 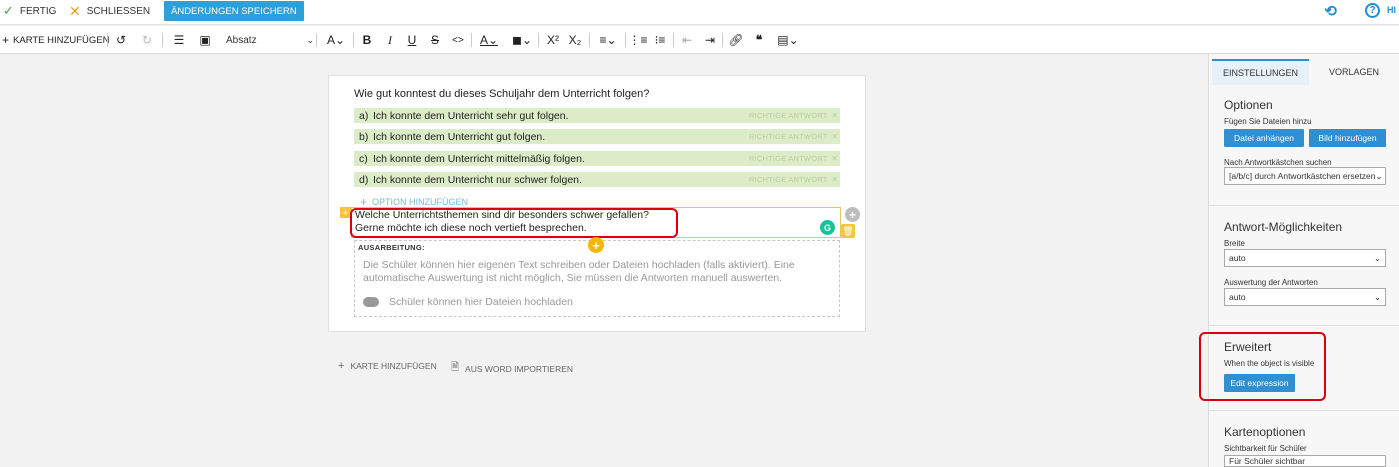 What do you see at coordinates (1271, 282) in the screenshot?
I see `evaluation-label: Auswertung der Antworten` at bounding box center [1271, 282].